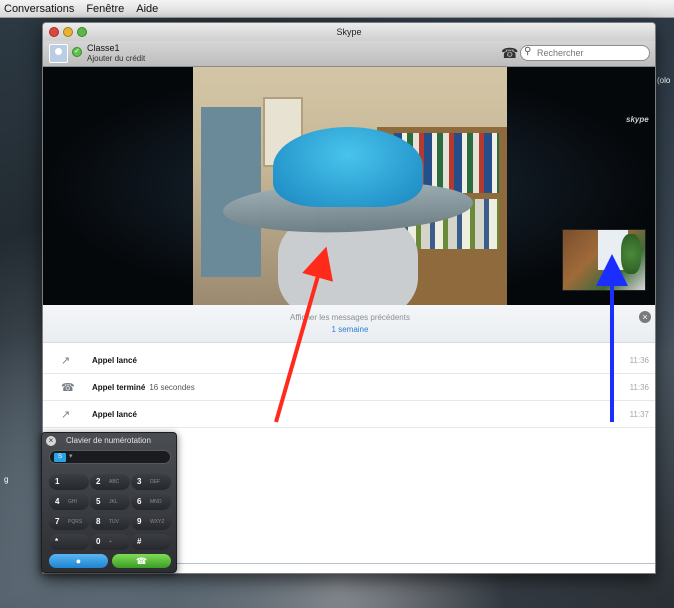 Image resolution: width=674 pixels, height=608 pixels. I want to click on search-icon: ⚲, so click(528, 51).